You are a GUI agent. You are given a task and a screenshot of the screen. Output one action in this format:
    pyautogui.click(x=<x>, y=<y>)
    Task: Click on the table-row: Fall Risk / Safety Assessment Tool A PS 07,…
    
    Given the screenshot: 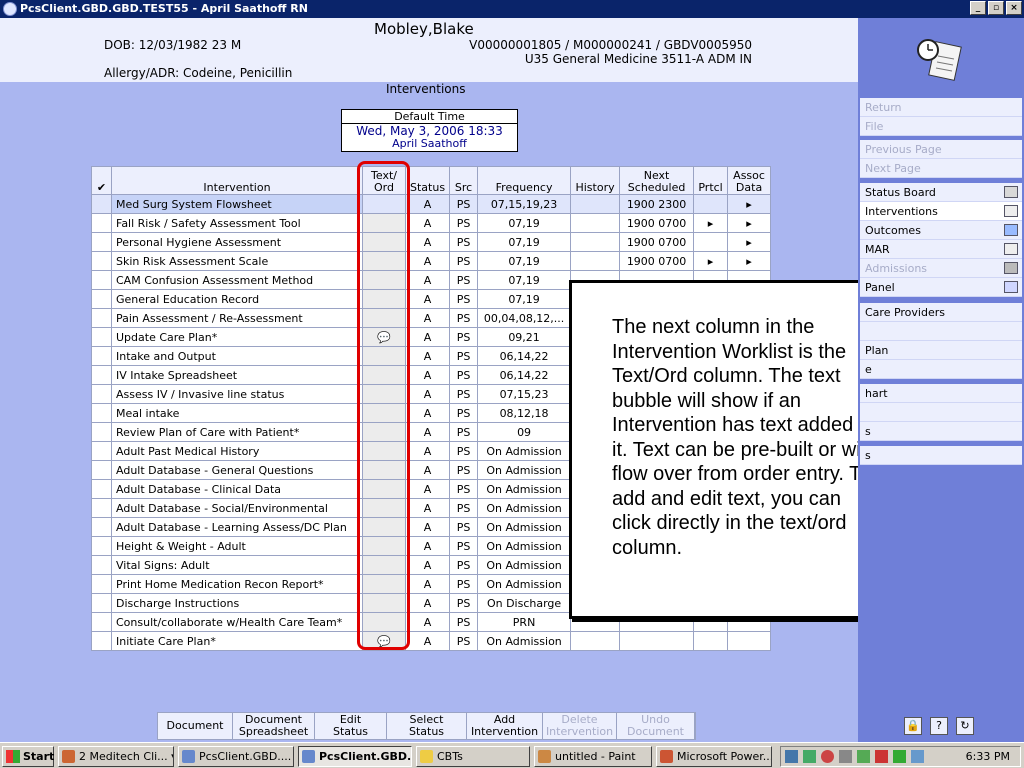 What is the action you would take?
    pyautogui.click(x=431, y=223)
    